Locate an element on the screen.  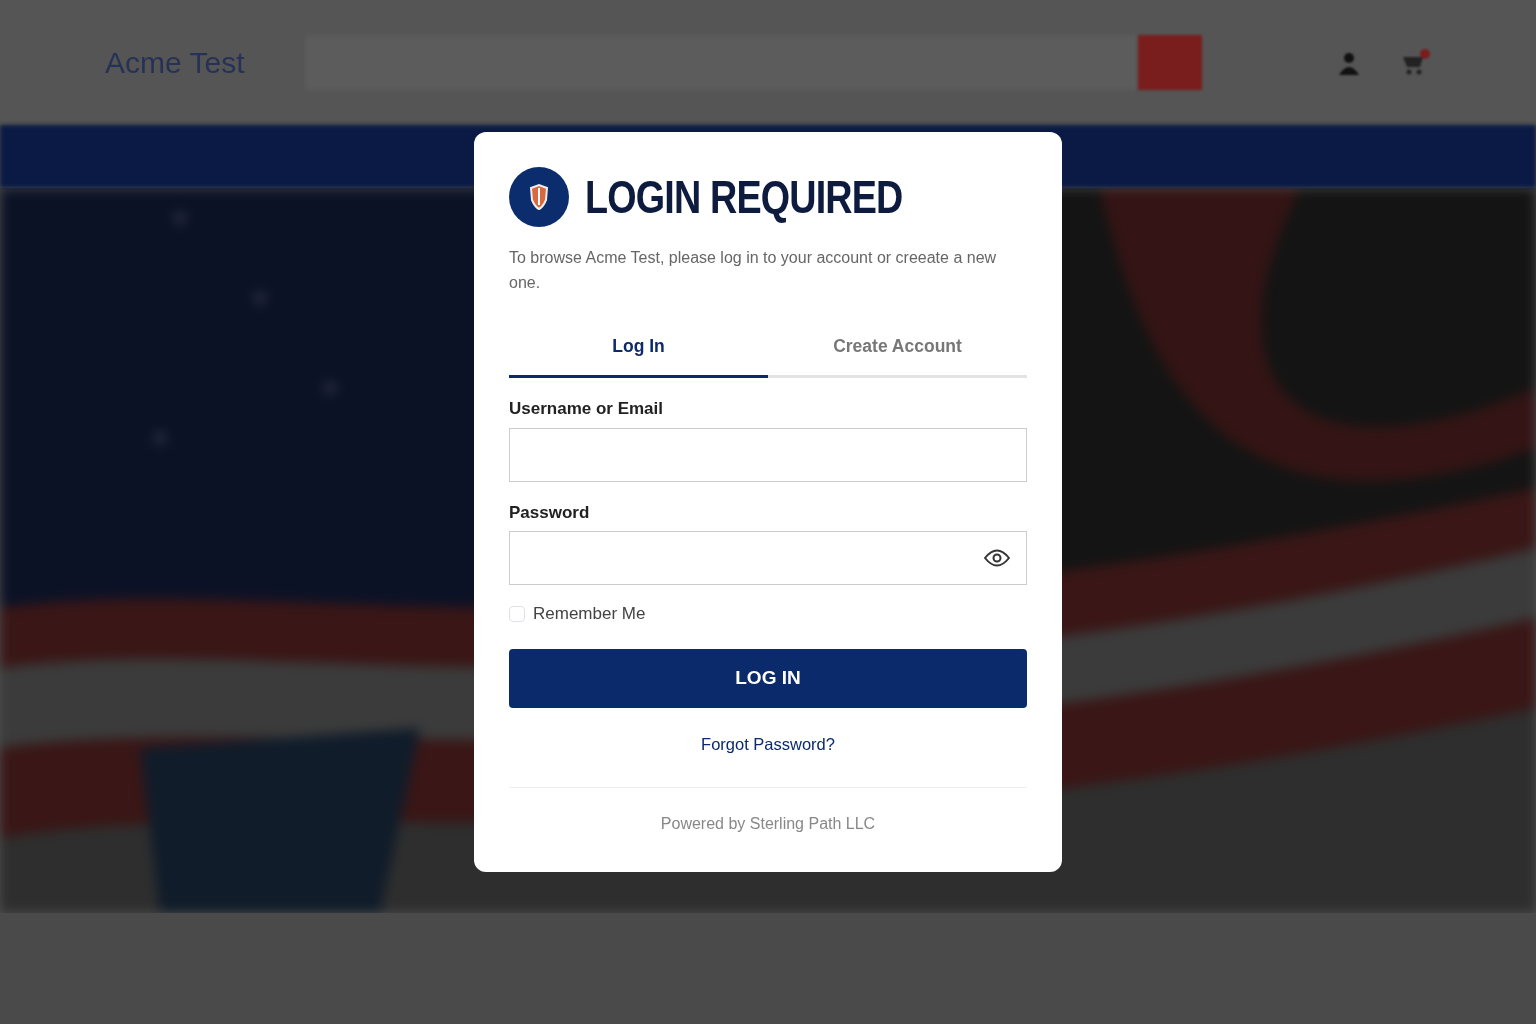
tab: Log In is located at coordinates (638, 349).